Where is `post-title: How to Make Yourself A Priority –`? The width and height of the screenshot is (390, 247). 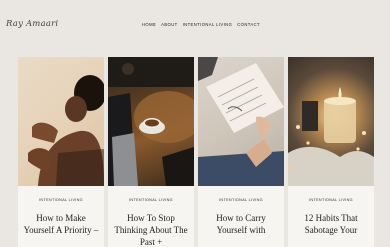 post-title: How to Make Yourself A Priority – is located at coordinates (61, 224).